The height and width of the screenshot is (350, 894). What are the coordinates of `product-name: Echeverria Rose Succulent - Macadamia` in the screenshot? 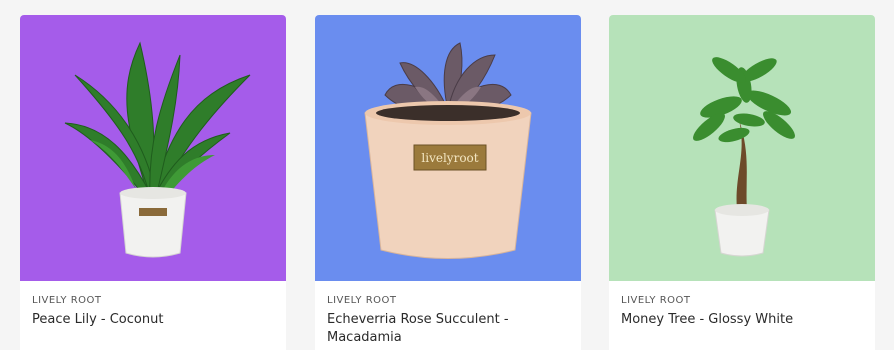 It's located at (448, 329).